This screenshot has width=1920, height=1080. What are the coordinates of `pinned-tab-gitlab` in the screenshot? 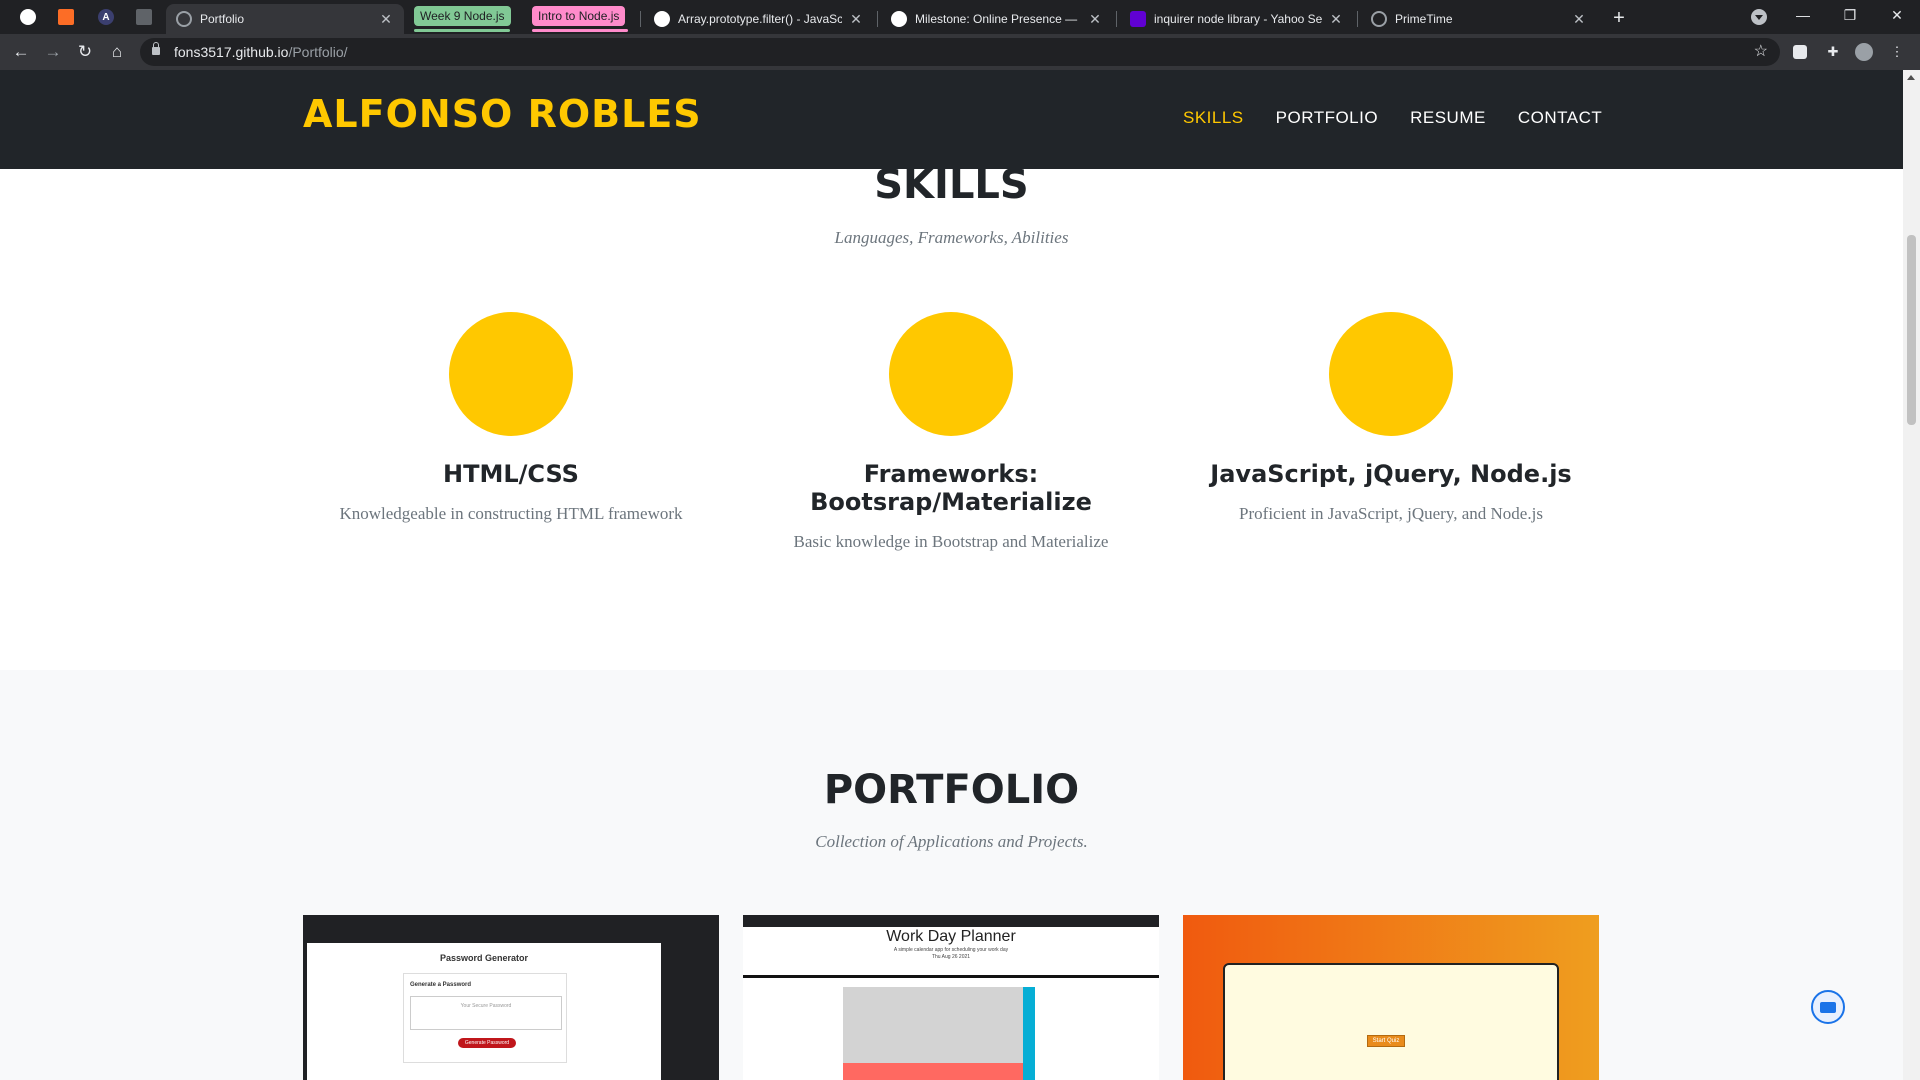 It's located at (66, 17).